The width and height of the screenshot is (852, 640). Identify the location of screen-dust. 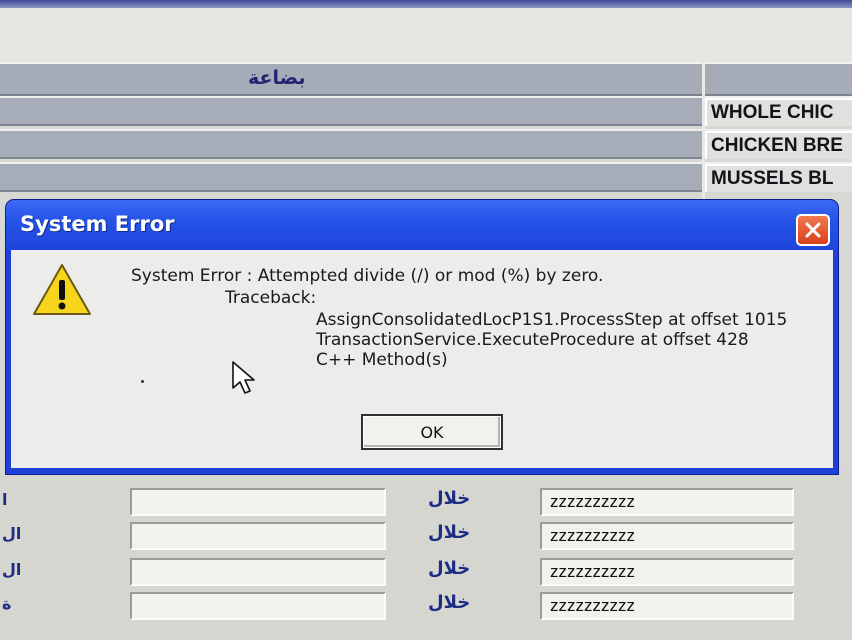
(142, 381).